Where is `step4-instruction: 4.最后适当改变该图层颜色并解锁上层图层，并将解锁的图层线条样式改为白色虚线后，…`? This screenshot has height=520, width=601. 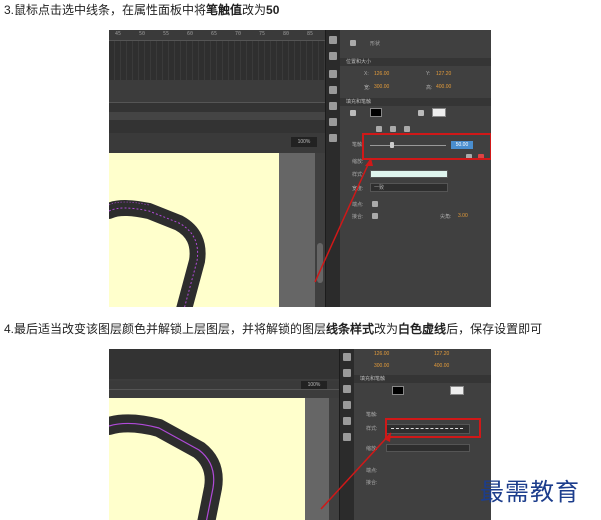
step4-instruction: 4.最后适当改变该图层颜色并解锁上层图层，并将解锁的图层线条样式改为白色虚线后，… is located at coordinates (273, 329).